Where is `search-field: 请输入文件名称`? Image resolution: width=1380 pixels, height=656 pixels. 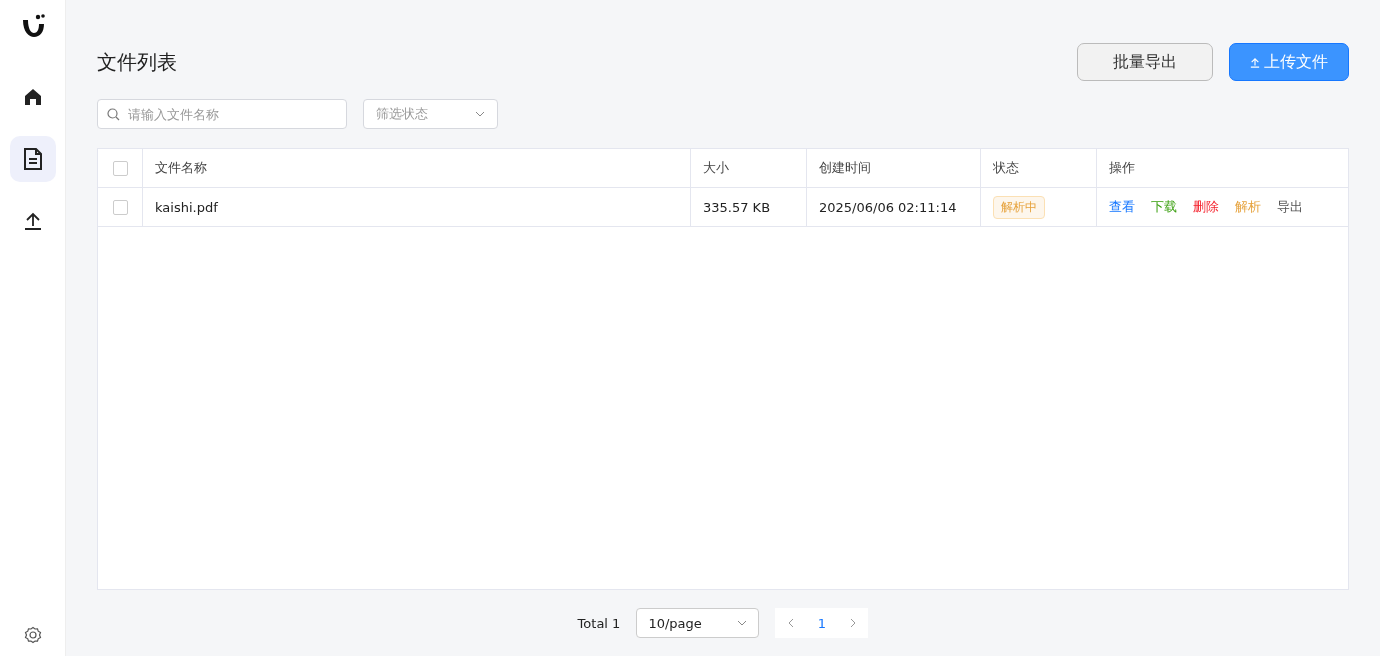 search-field: 请输入文件名称 is located at coordinates (222, 114).